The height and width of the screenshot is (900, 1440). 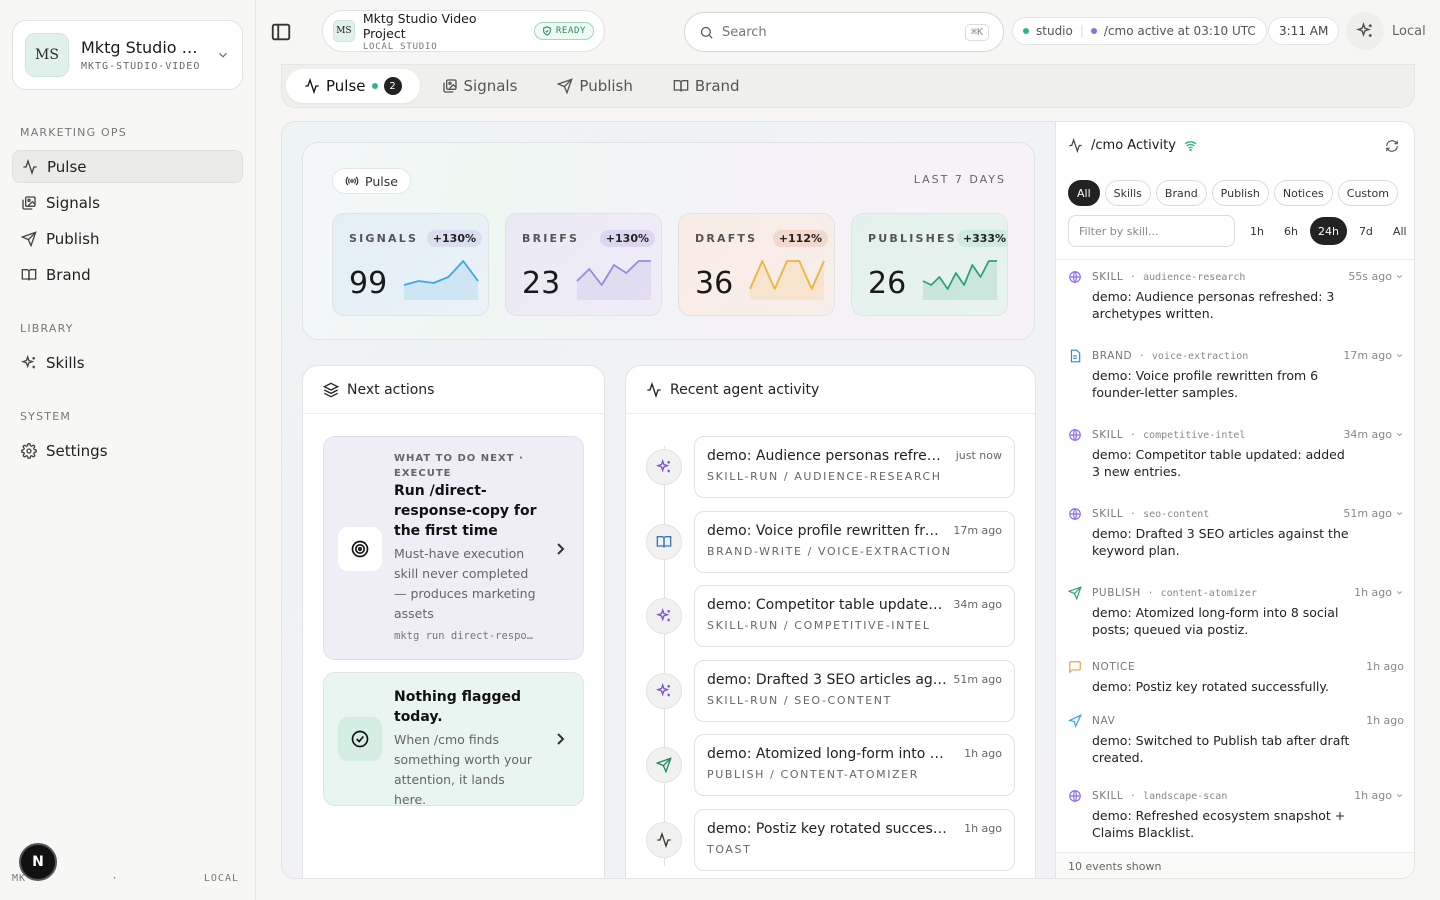 What do you see at coordinates (1392, 146) in the screenshot?
I see `refresh-icon` at bounding box center [1392, 146].